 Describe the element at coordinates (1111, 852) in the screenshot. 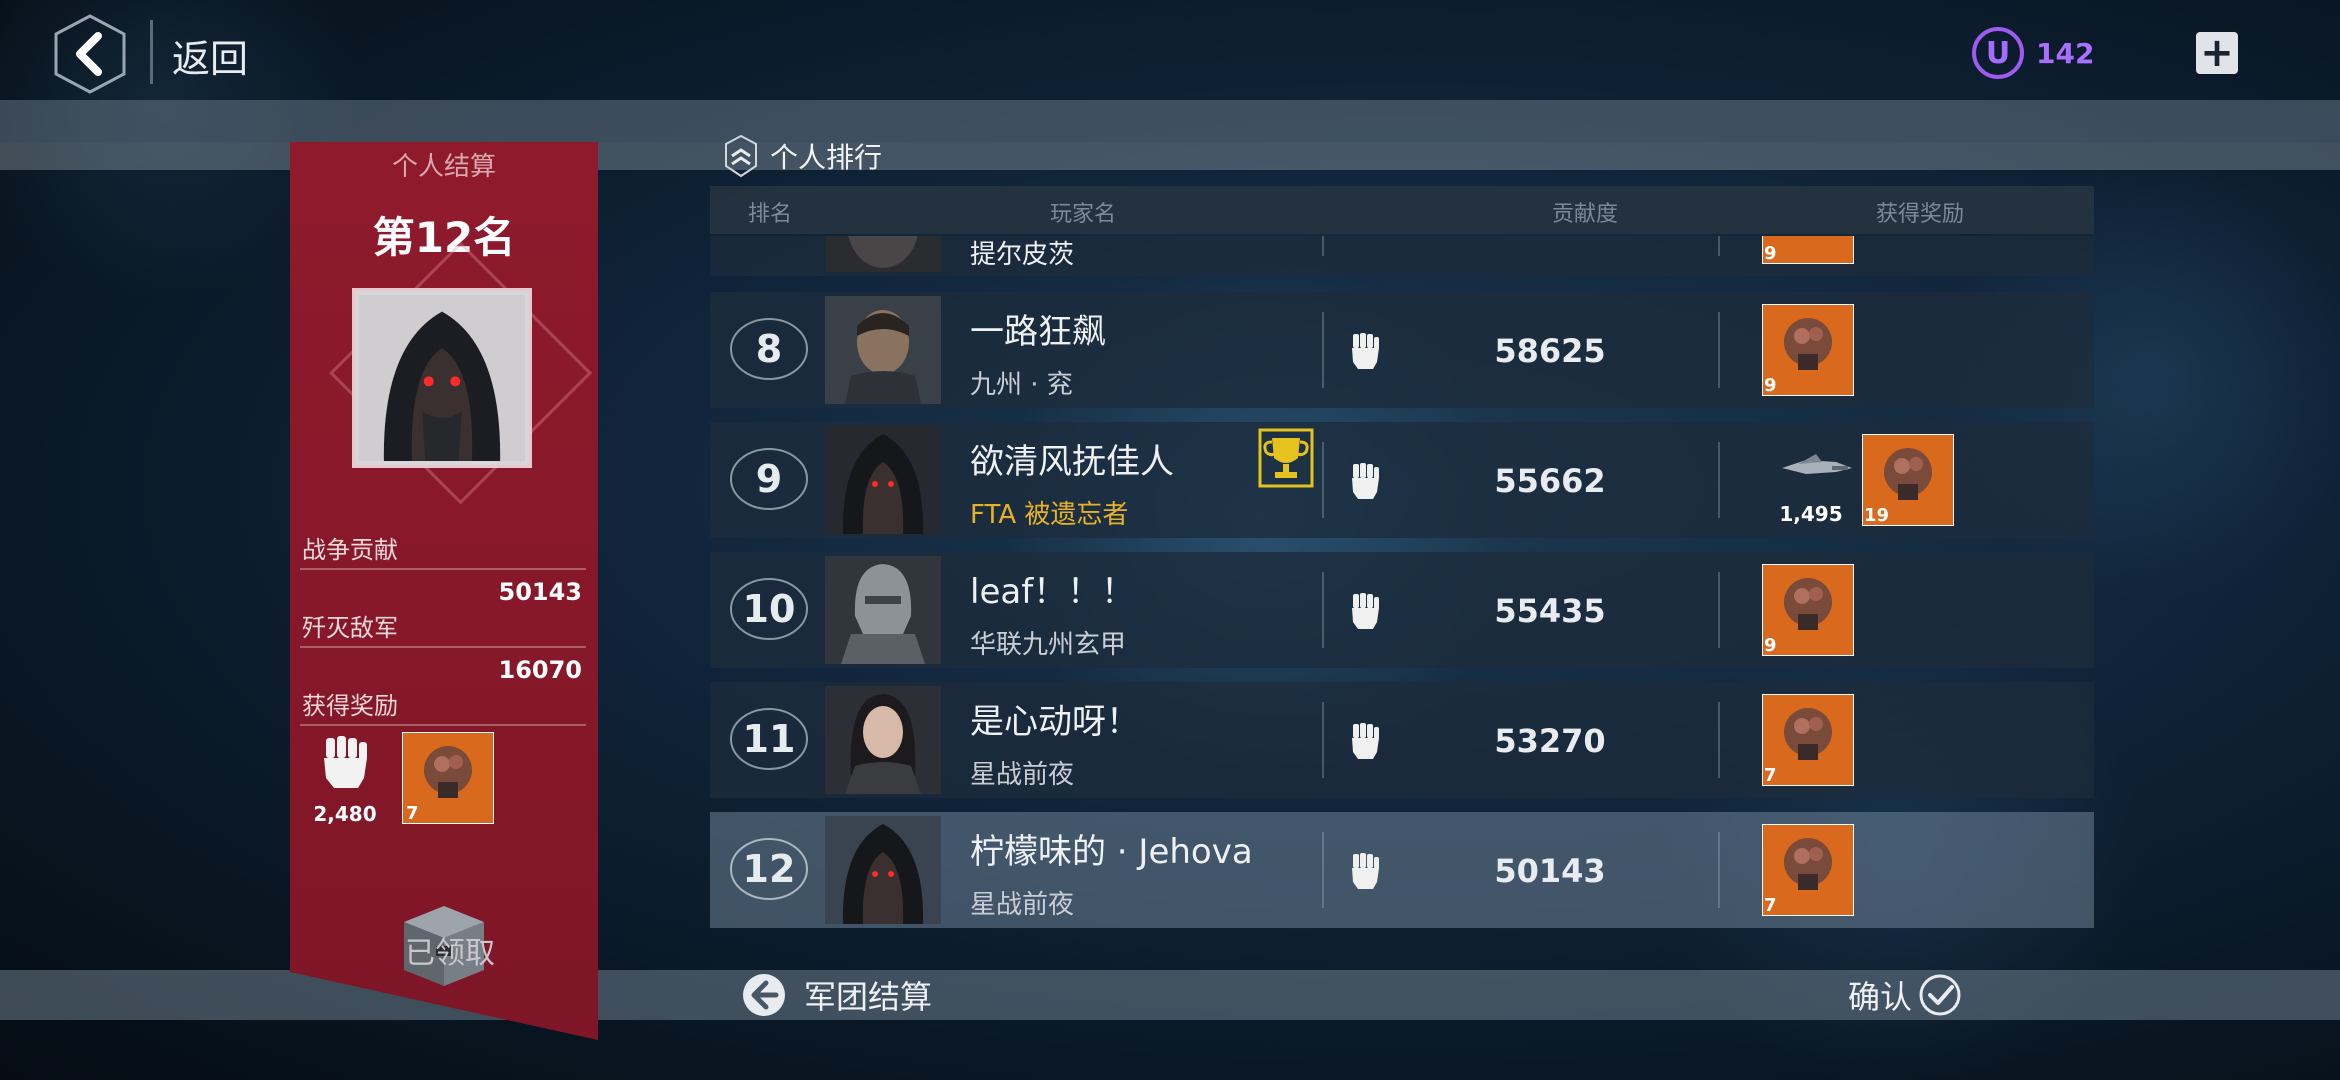

I see `player-name: 柠檬味的 · Jehova` at that location.